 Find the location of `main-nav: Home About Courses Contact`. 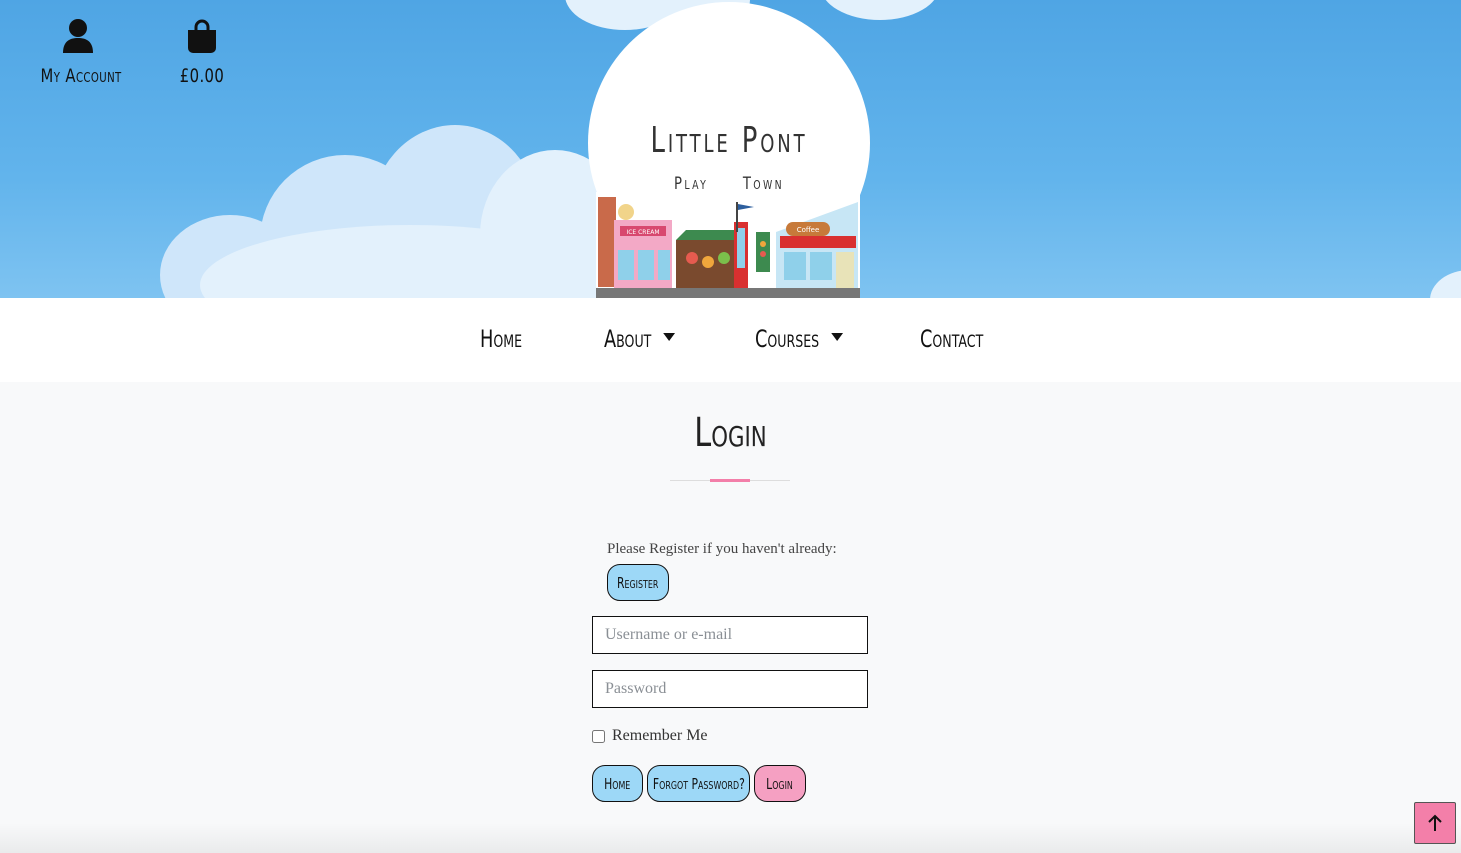

main-nav: Home About Courses Contact is located at coordinates (730, 340).